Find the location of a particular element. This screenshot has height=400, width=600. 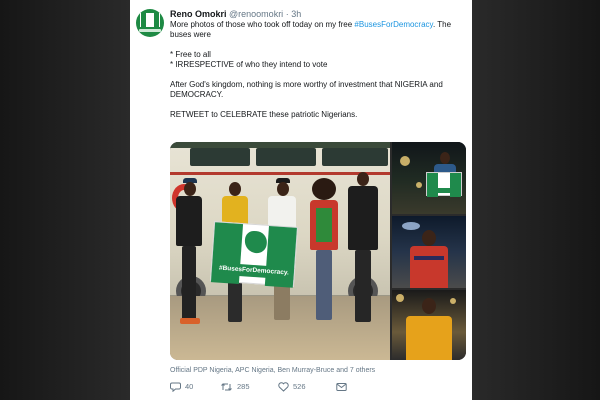

tweet-text-fragment: . The is located at coordinates (442, 24).